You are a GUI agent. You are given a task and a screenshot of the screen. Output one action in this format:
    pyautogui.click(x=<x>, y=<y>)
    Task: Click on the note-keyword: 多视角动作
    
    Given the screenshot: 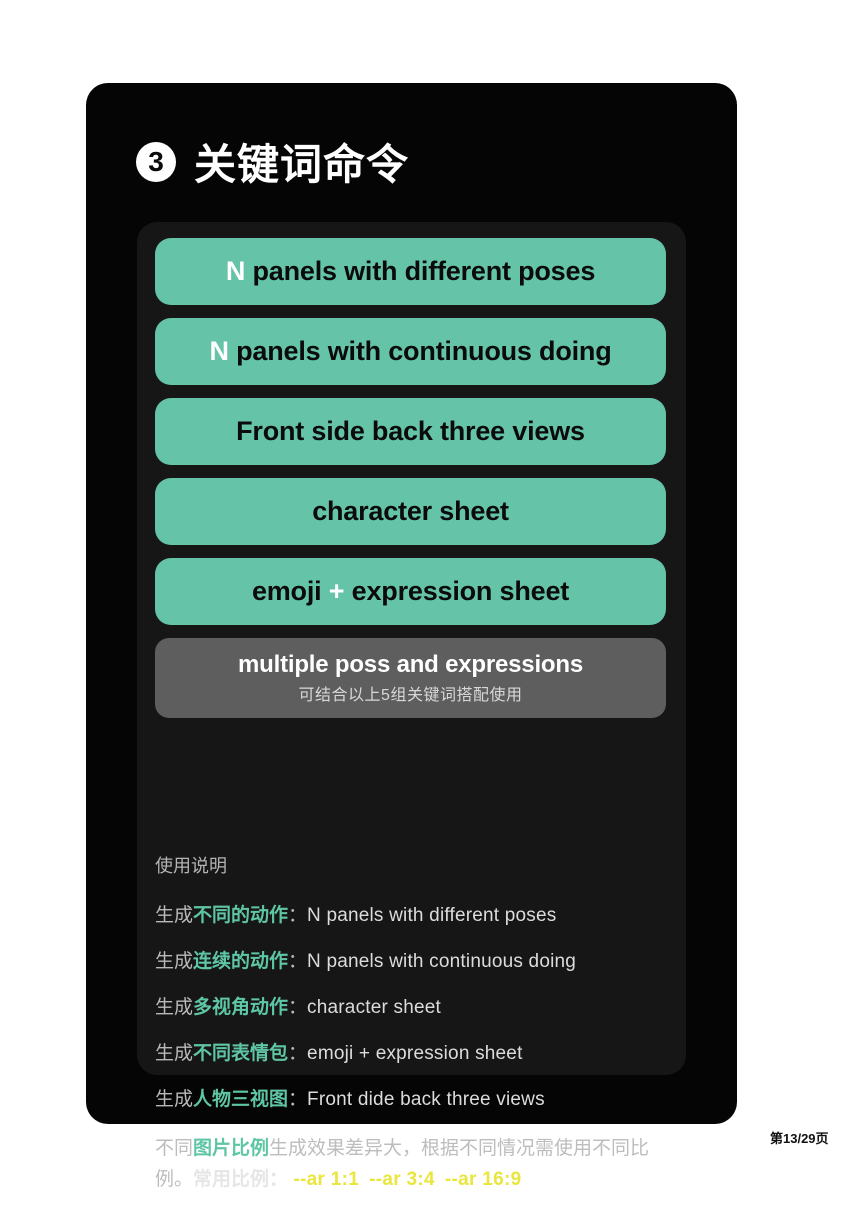 What is the action you would take?
    pyautogui.click(x=241, y=1007)
    